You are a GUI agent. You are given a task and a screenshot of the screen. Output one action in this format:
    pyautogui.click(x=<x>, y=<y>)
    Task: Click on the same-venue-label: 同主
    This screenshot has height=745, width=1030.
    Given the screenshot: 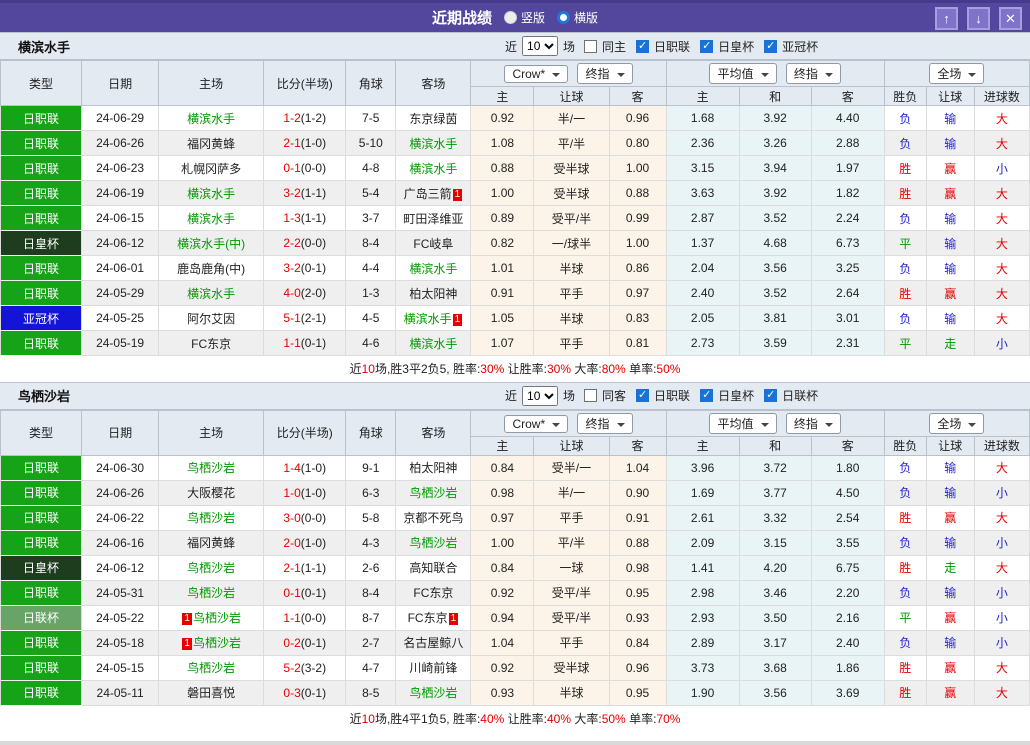 What is the action you would take?
    pyautogui.click(x=614, y=46)
    